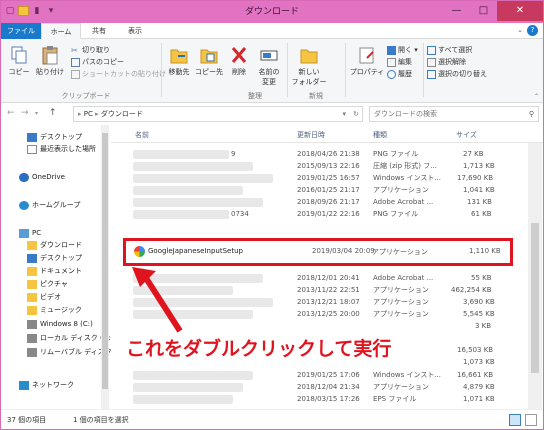 The height and width of the screenshot is (430, 544). I want to click on instruction-callout: これをダブルクリックして実行, so click(259, 349).